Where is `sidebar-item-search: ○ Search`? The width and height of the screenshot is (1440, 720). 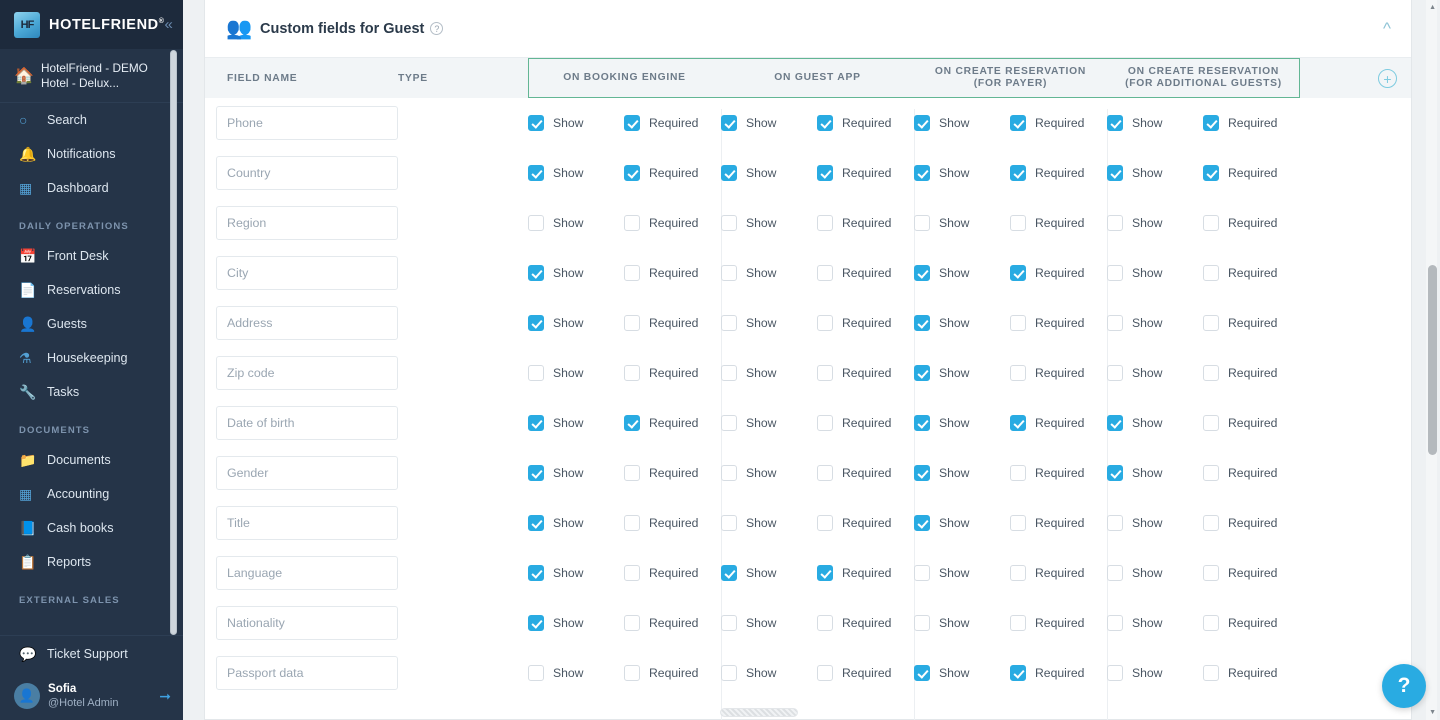 sidebar-item-search: ○ Search is located at coordinates (91, 120).